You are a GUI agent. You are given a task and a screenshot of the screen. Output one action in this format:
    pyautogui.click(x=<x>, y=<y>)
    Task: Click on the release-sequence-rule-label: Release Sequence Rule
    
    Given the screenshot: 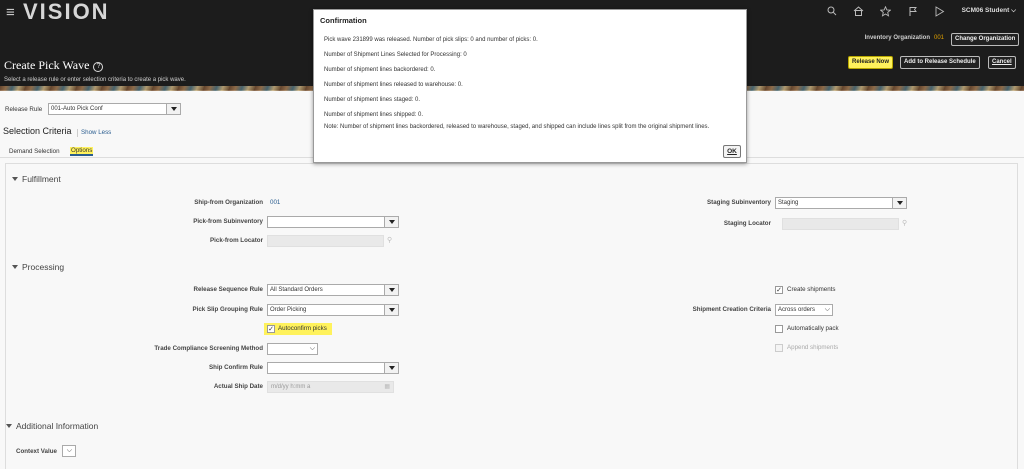 What is the action you would take?
    pyautogui.click(x=228, y=289)
    